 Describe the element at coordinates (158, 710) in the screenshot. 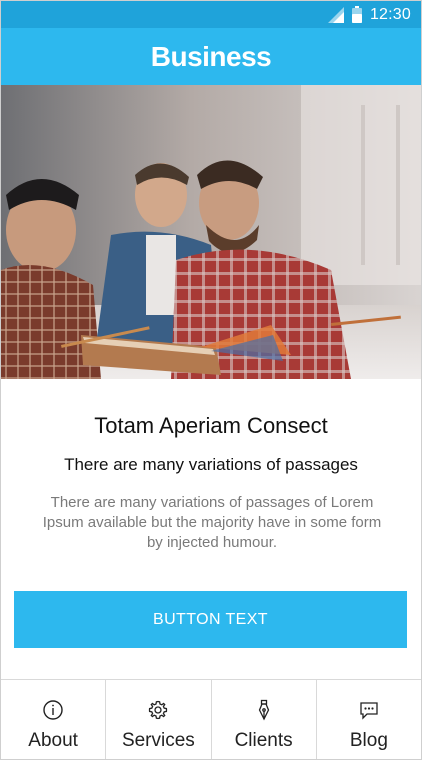

I see `gear-icon` at that location.